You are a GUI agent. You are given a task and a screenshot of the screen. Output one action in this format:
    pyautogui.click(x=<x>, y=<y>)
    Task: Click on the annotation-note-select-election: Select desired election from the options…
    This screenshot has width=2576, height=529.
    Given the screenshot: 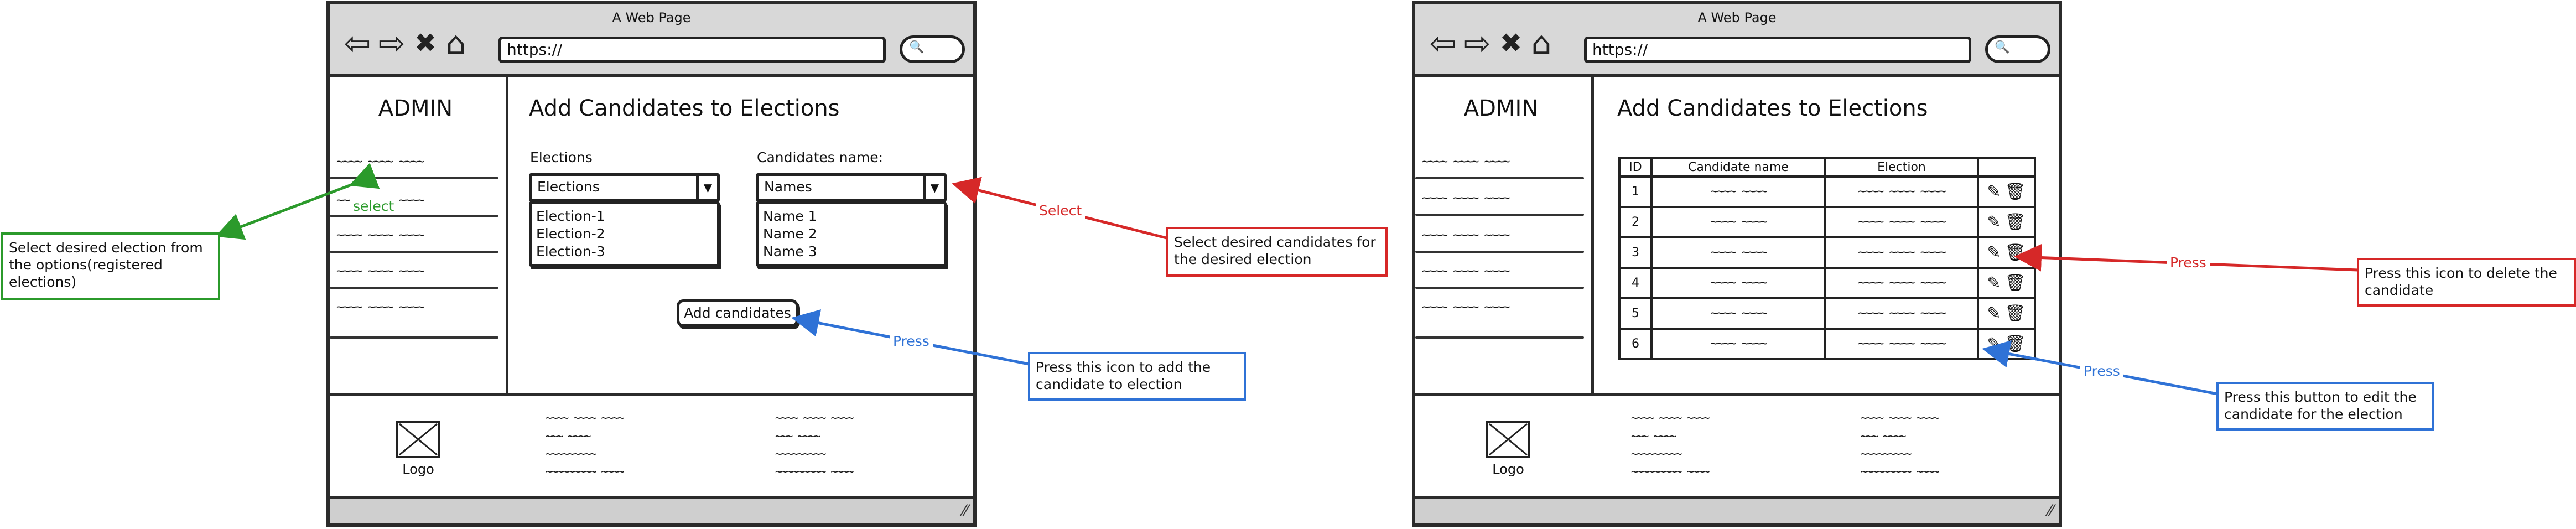 What is the action you would take?
    pyautogui.click(x=111, y=266)
    